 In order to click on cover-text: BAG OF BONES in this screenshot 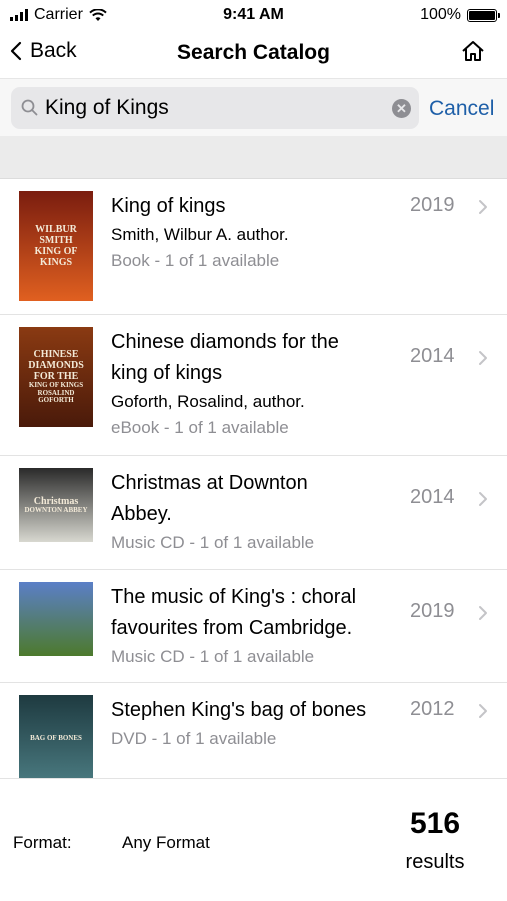, I will do `click(56, 738)`.